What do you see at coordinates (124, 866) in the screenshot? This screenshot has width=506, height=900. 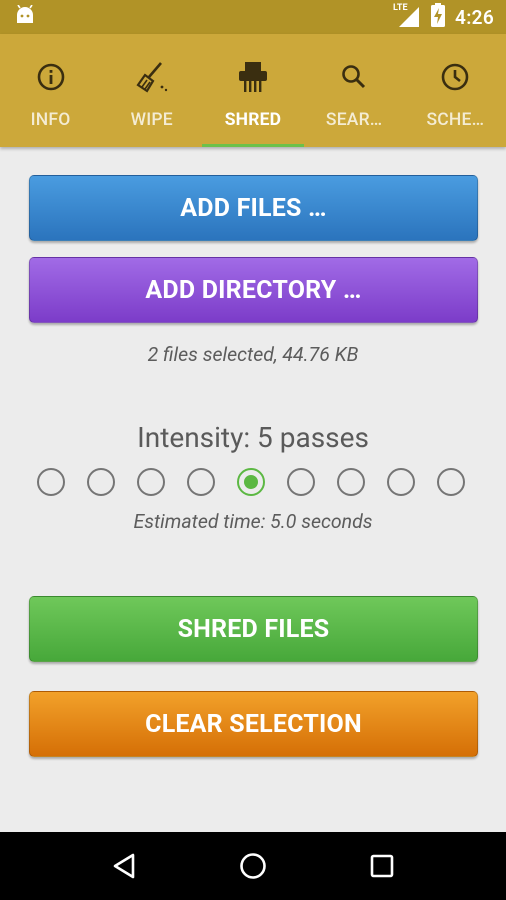 I see `back-icon` at bounding box center [124, 866].